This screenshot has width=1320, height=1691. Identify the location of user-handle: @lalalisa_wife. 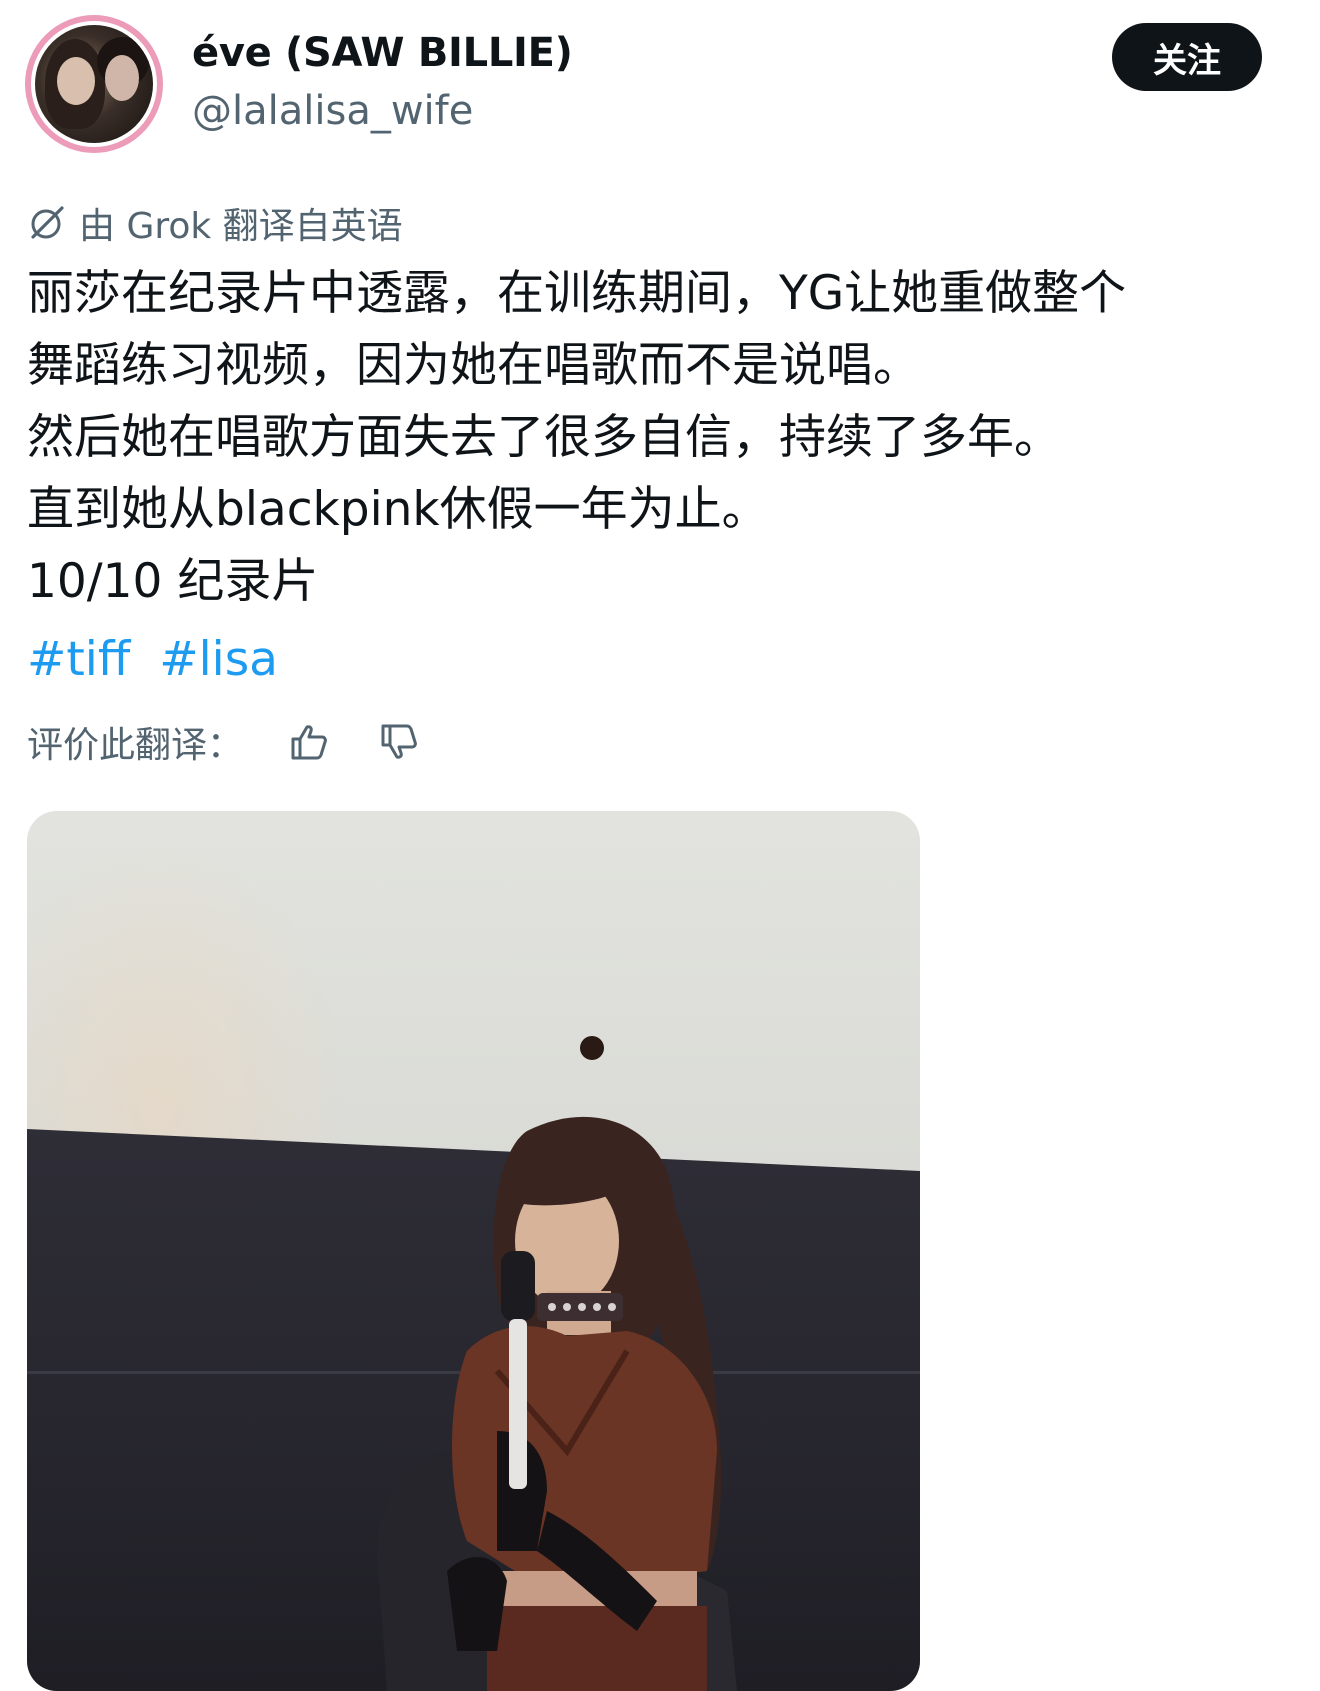
(332, 111).